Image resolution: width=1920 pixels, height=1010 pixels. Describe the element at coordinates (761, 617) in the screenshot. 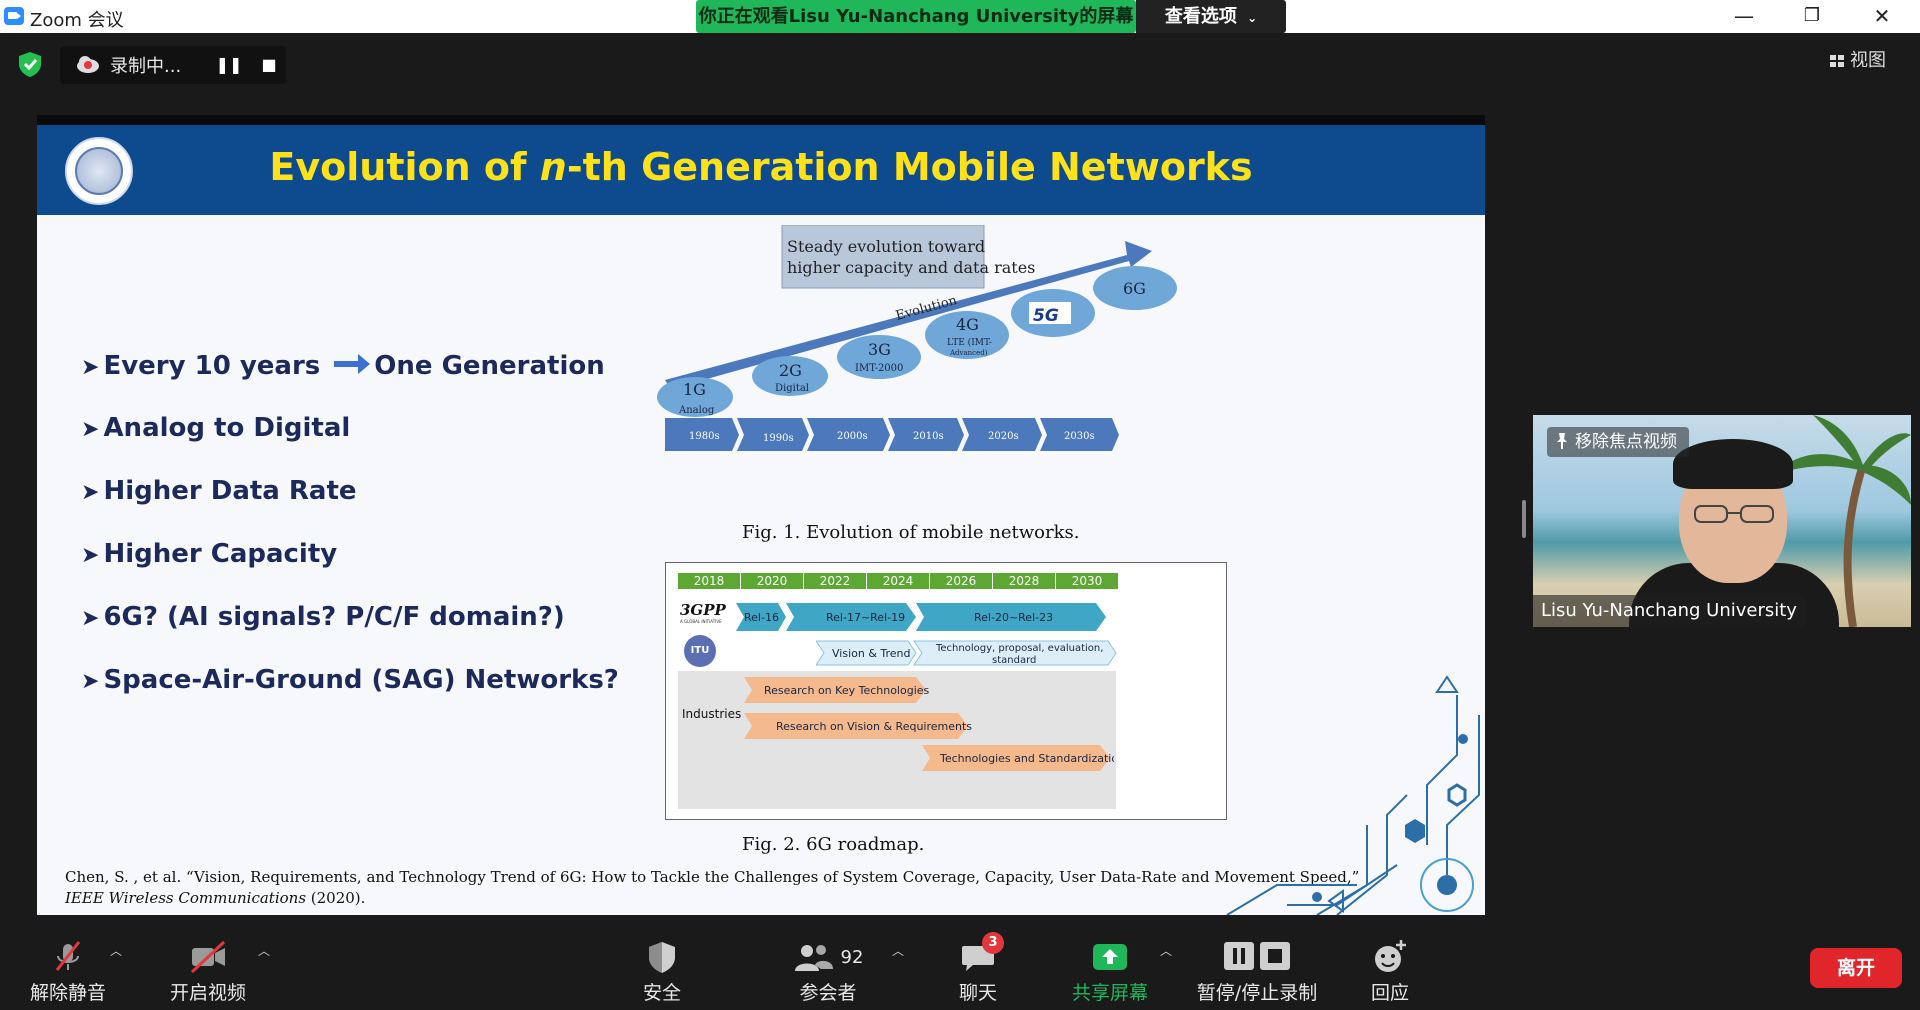

I see `fig2-rel16: Rel-16` at that location.